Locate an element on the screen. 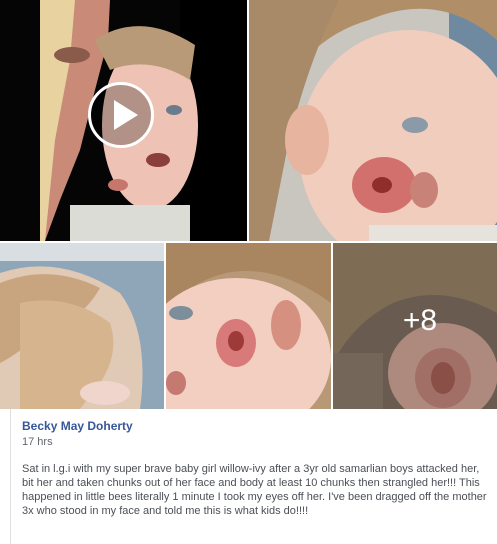 Image resolution: width=497 pixels, height=544 pixels. play-button is located at coordinates (121, 115).